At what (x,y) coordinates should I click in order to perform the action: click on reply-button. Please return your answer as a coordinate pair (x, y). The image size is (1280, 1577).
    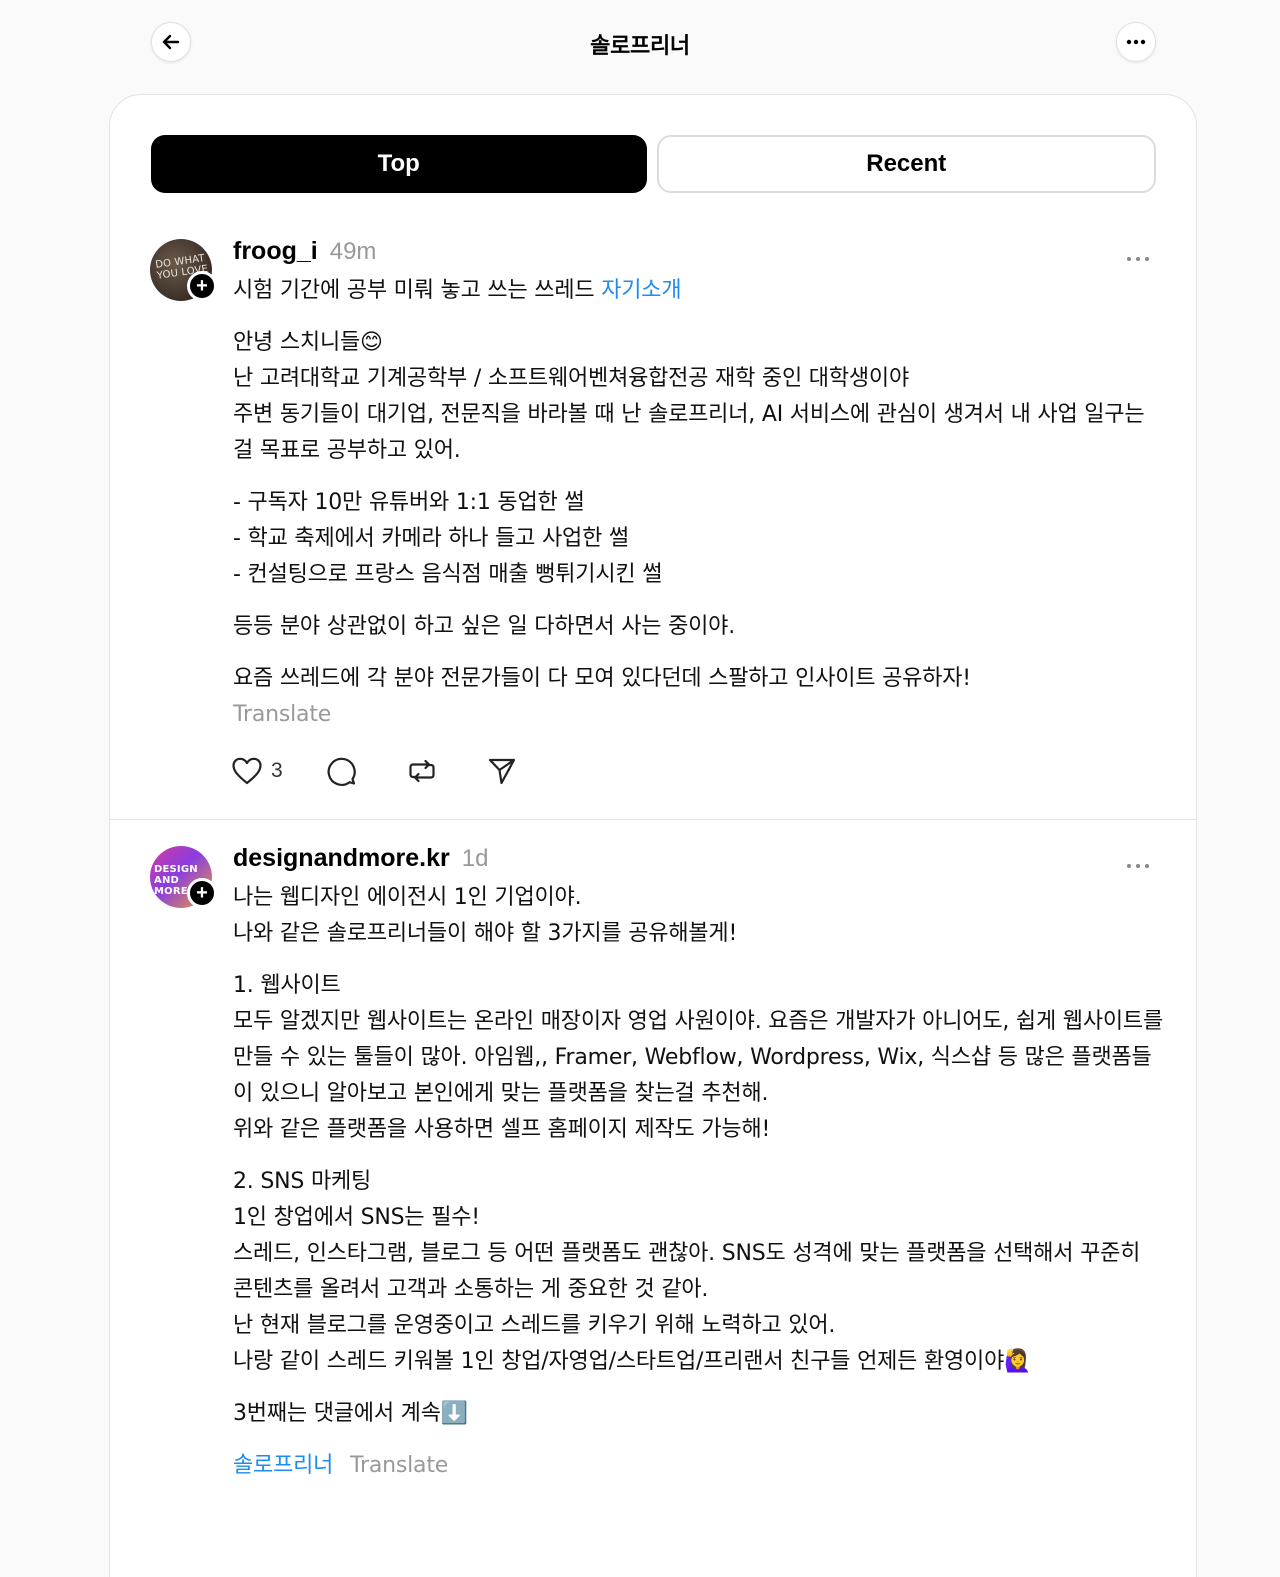
    Looking at the image, I should click on (345, 771).